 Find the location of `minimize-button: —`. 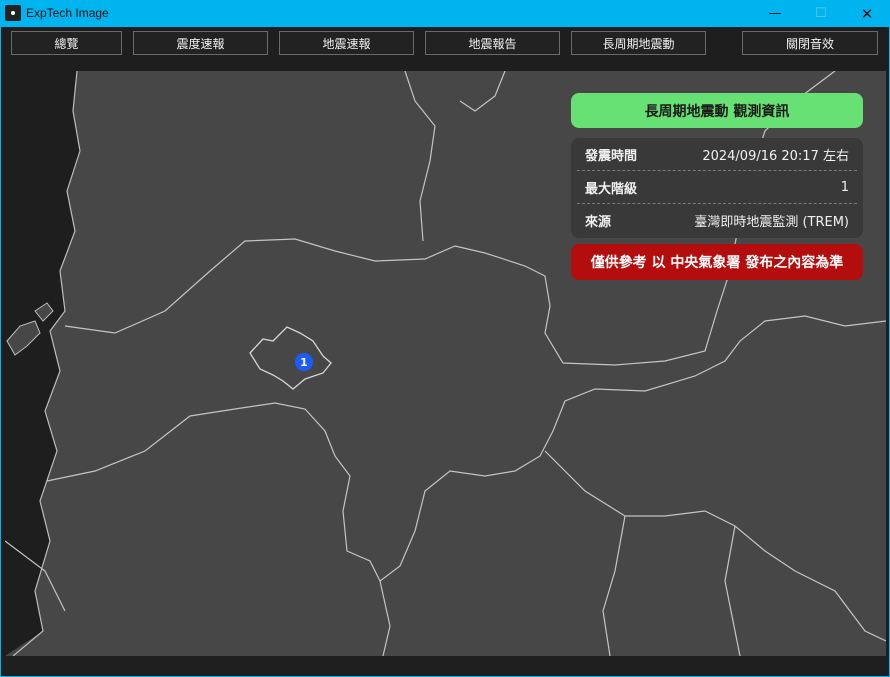

minimize-button: — is located at coordinates (775, 13).